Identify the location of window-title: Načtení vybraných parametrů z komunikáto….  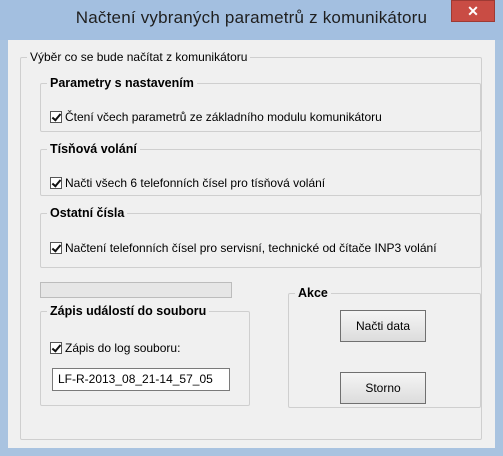
(251, 17).